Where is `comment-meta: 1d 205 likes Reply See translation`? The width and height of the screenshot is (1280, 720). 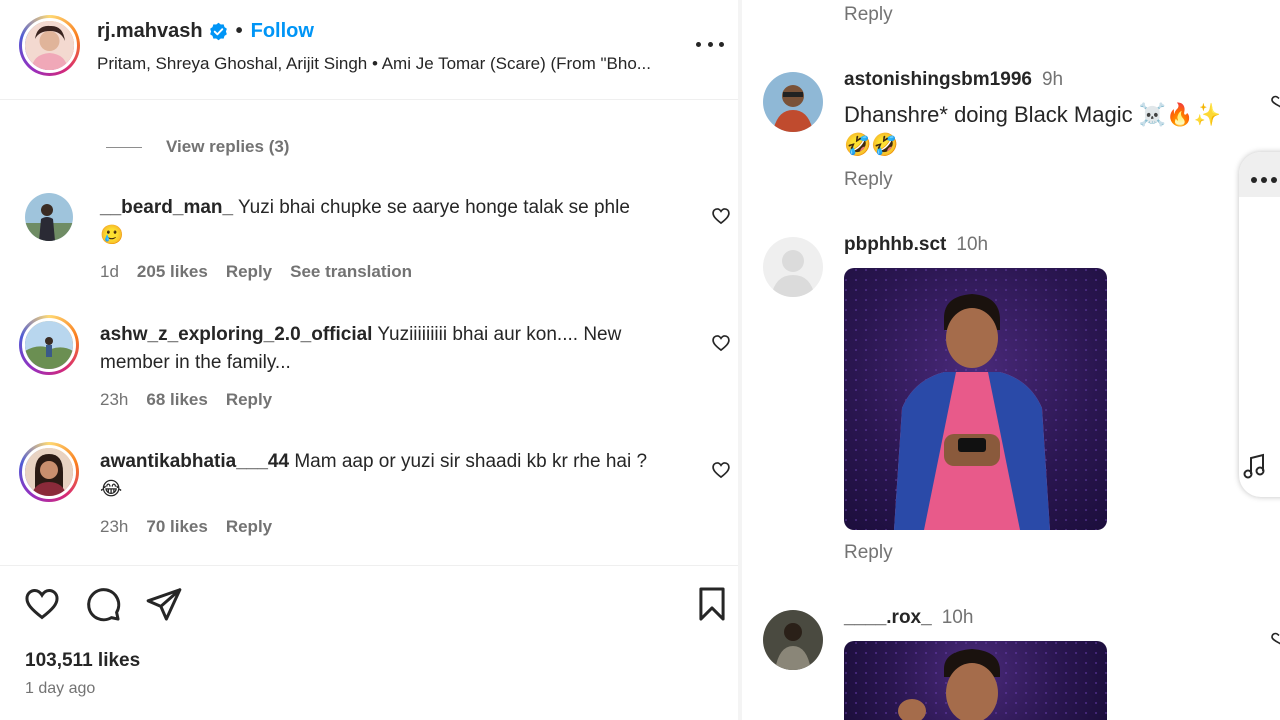
comment-meta: 1d 205 likes Reply See translation is located at coordinates (256, 272).